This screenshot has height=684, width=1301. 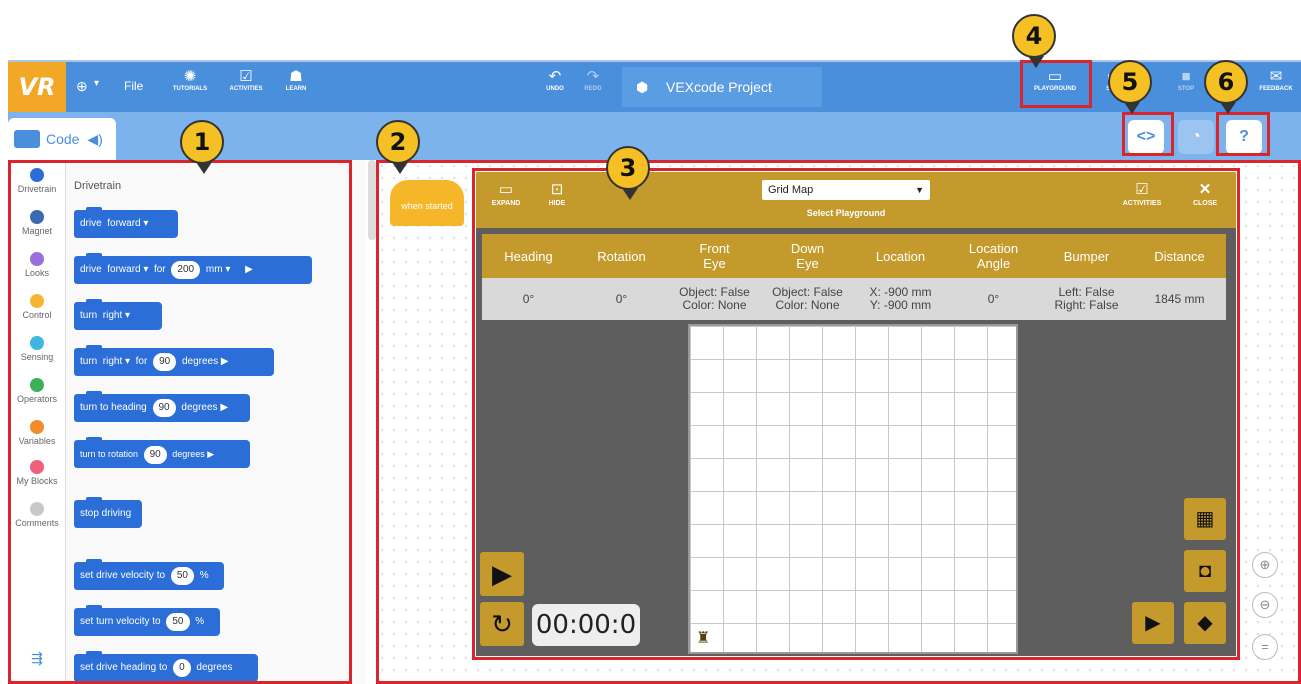 I want to click on redo-button: ↷ REDO, so click(x=593, y=80).